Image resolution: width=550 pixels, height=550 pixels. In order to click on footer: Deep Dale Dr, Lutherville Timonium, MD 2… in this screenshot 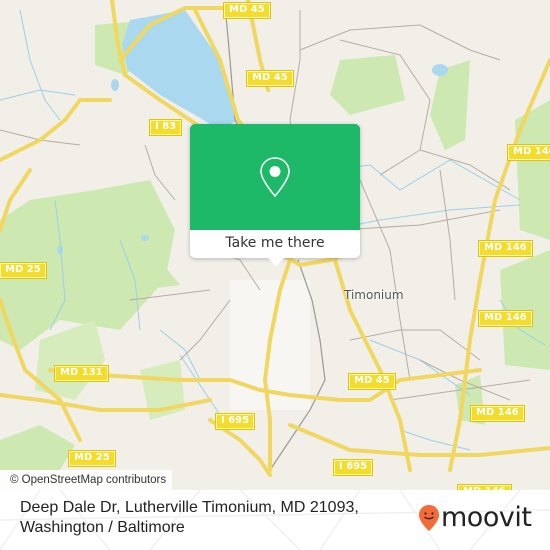, I will do `click(275, 520)`.